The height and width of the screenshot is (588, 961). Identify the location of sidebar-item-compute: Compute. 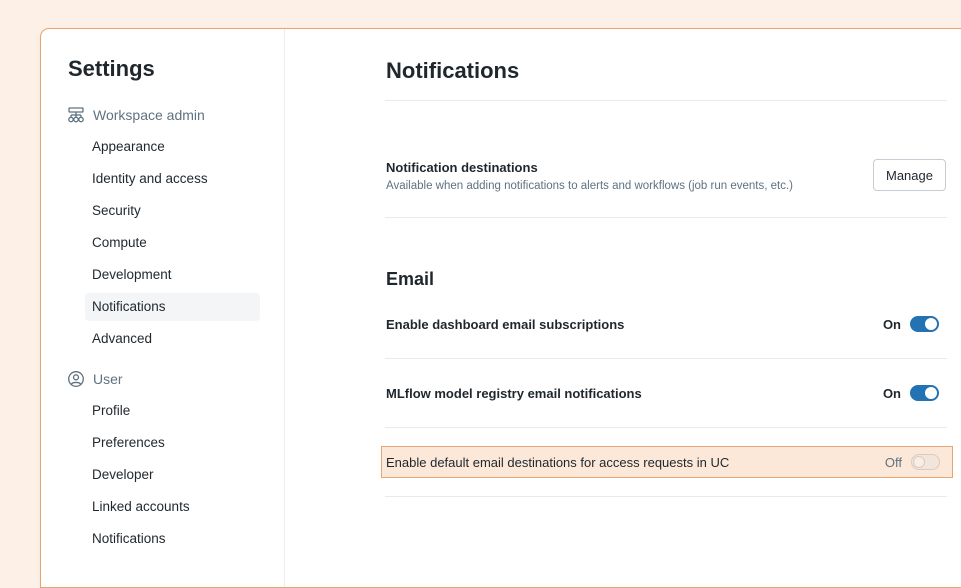
(172, 243).